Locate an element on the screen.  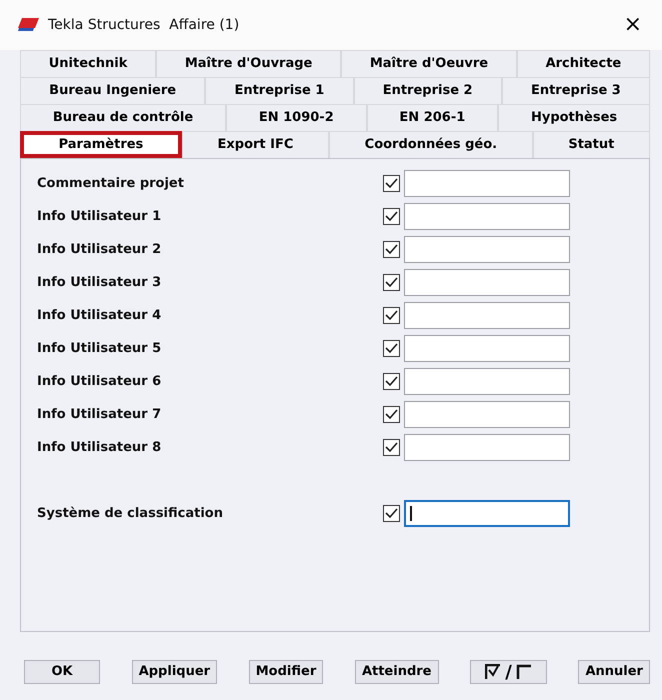
field-label: Info Utilisateur 1 is located at coordinates (99, 217).